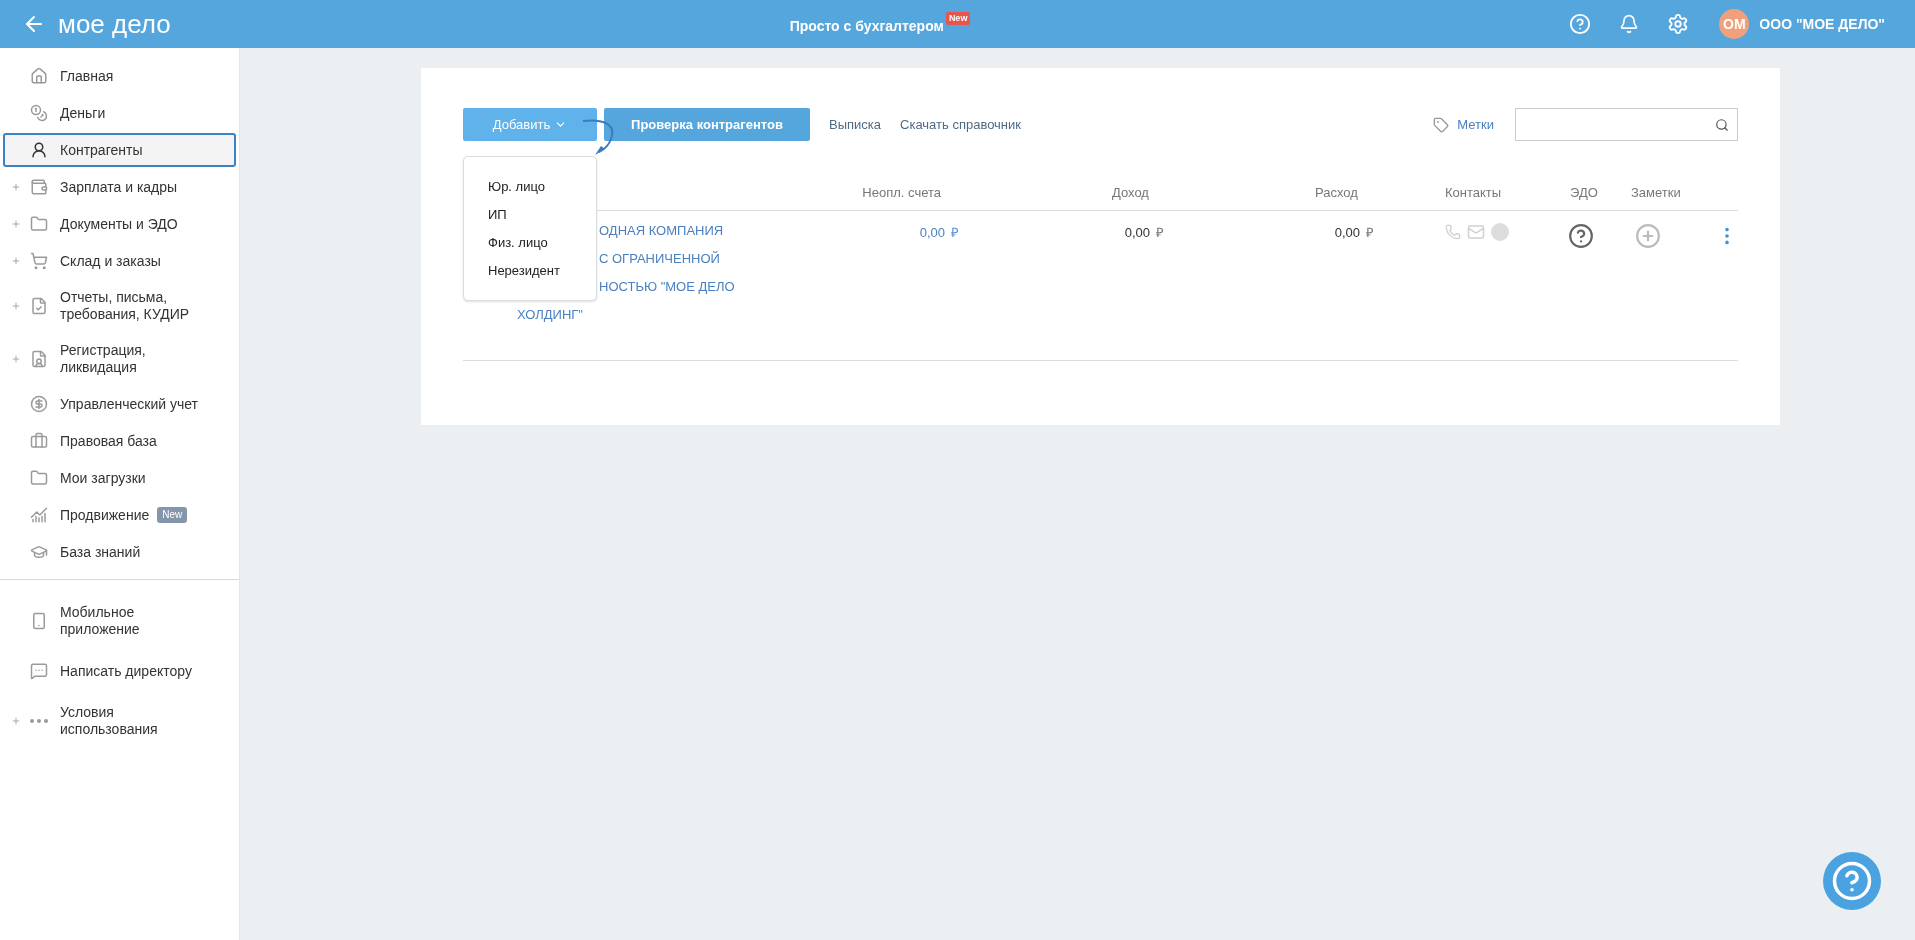 The height and width of the screenshot is (940, 1915). What do you see at coordinates (1626, 124) in the screenshot?
I see `search-field` at bounding box center [1626, 124].